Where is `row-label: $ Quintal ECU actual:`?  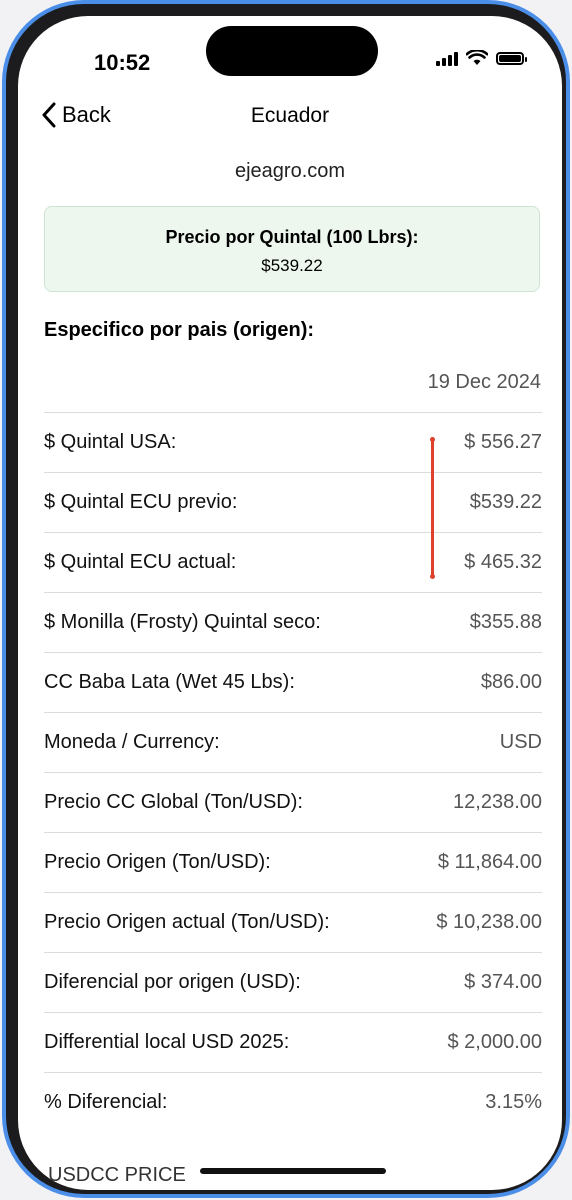 row-label: $ Quintal ECU actual: is located at coordinates (140, 562).